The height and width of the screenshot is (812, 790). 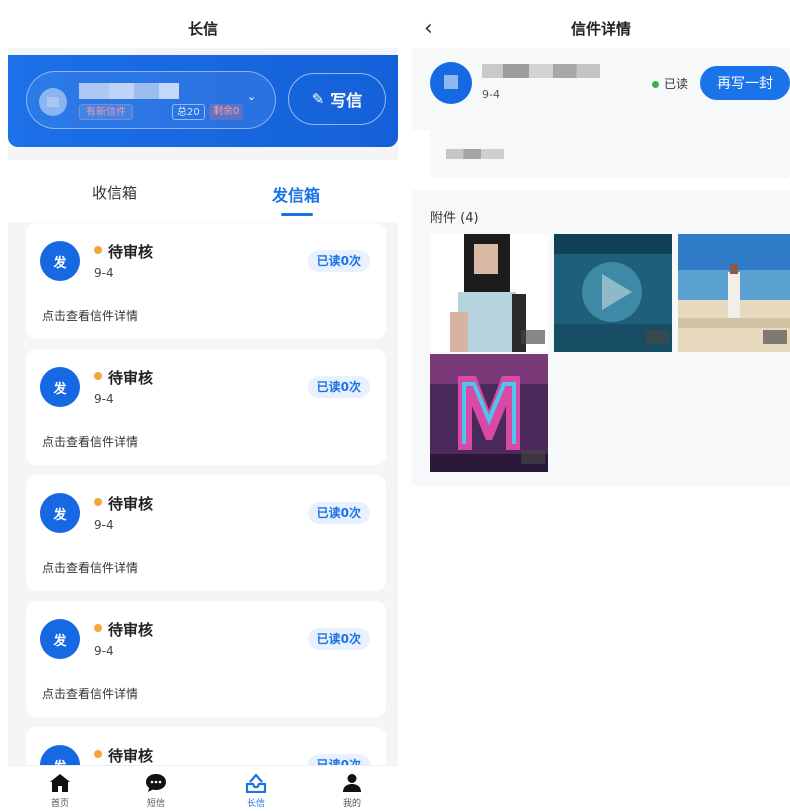 What do you see at coordinates (155, 804) in the screenshot?
I see `tabbar-label: 短信` at bounding box center [155, 804].